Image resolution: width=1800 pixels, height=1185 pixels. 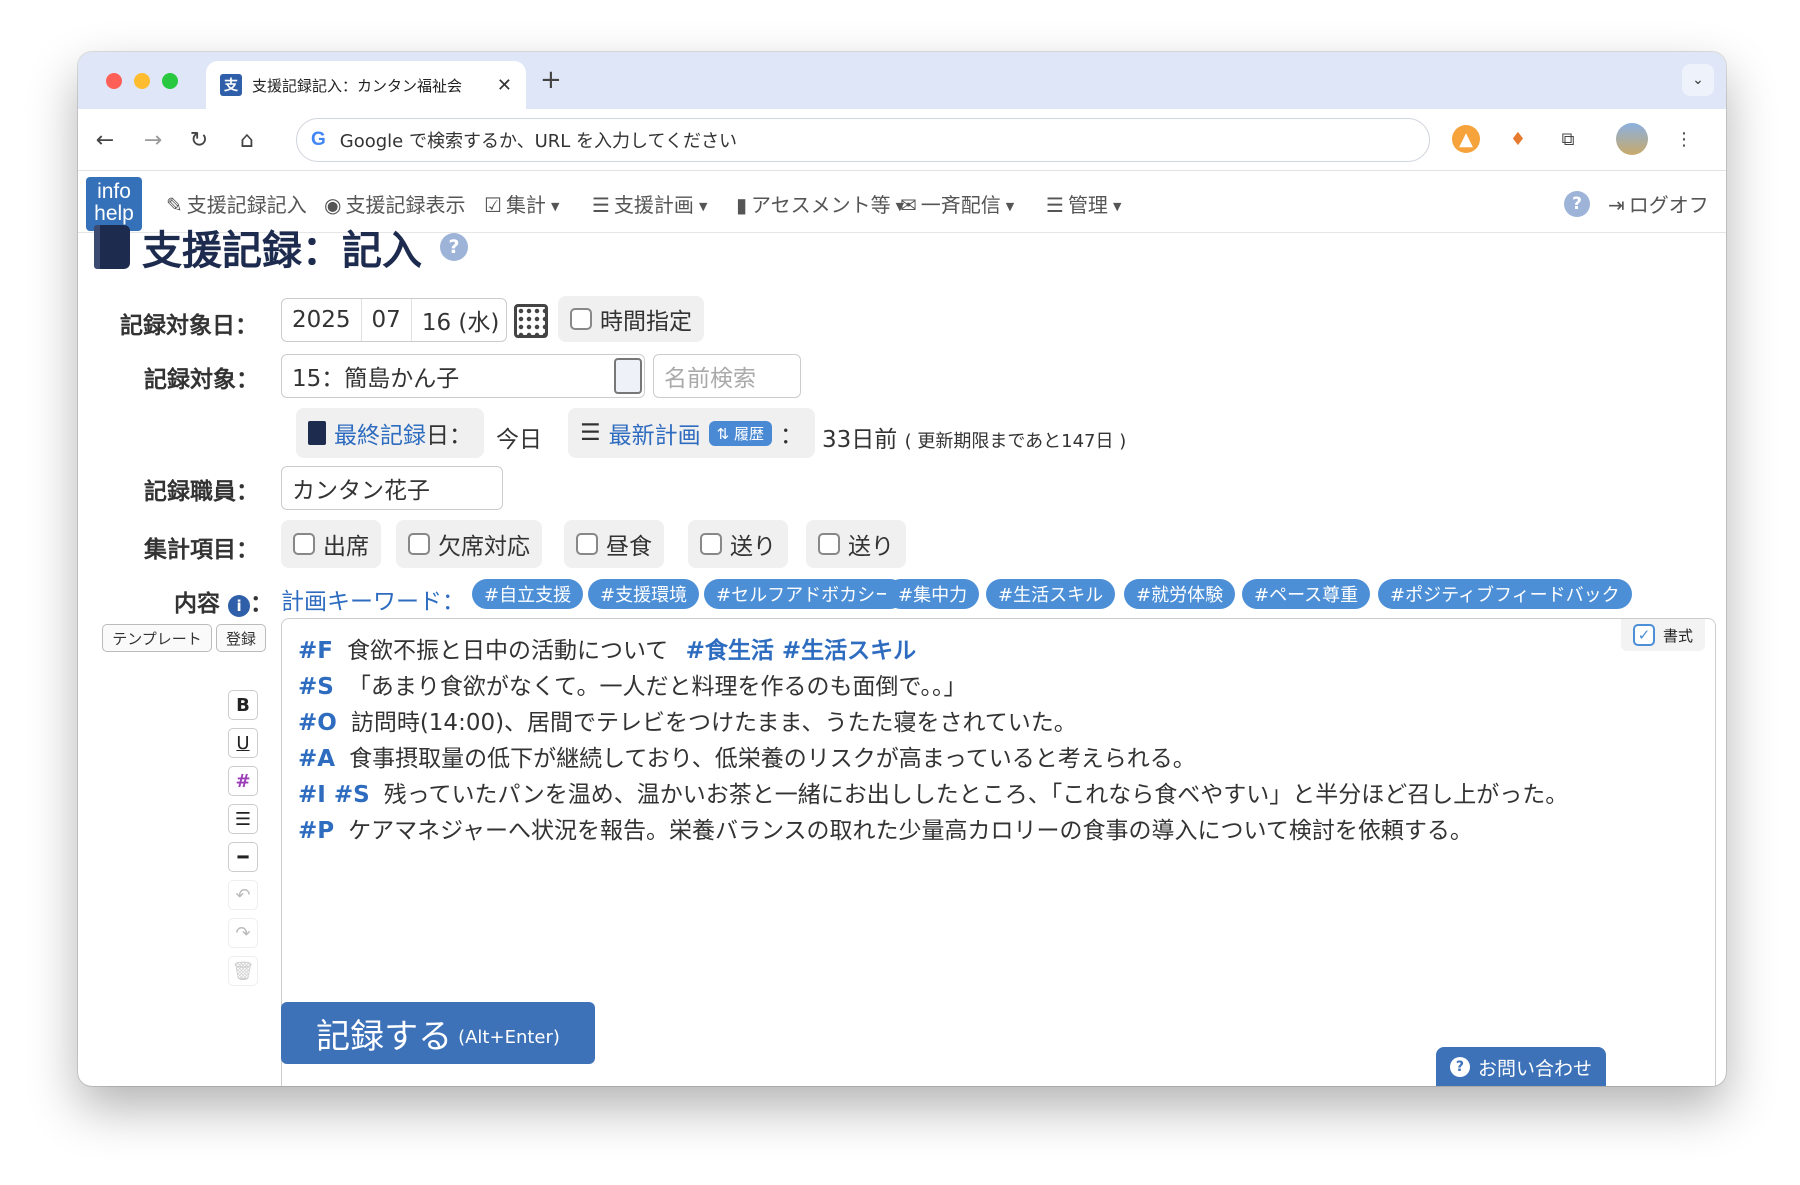 What do you see at coordinates (646, 322) in the screenshot?
I see `time-spec-label: 時間指定` at bounding box center [646, 322].